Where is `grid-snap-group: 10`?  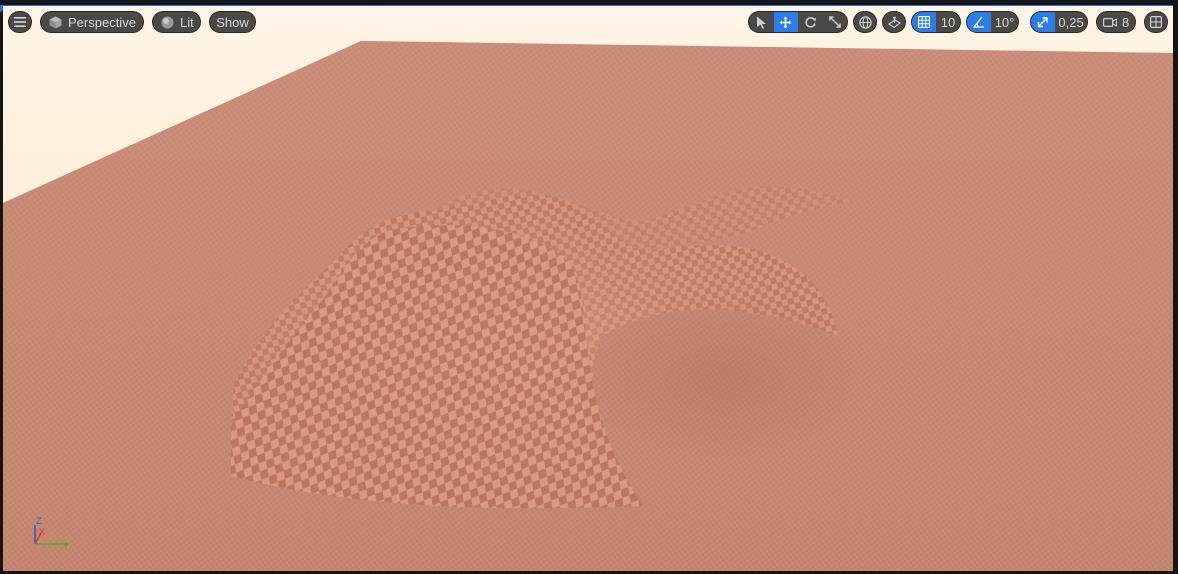
grid-snap-group: 10 is located at coordinates (936, 22).